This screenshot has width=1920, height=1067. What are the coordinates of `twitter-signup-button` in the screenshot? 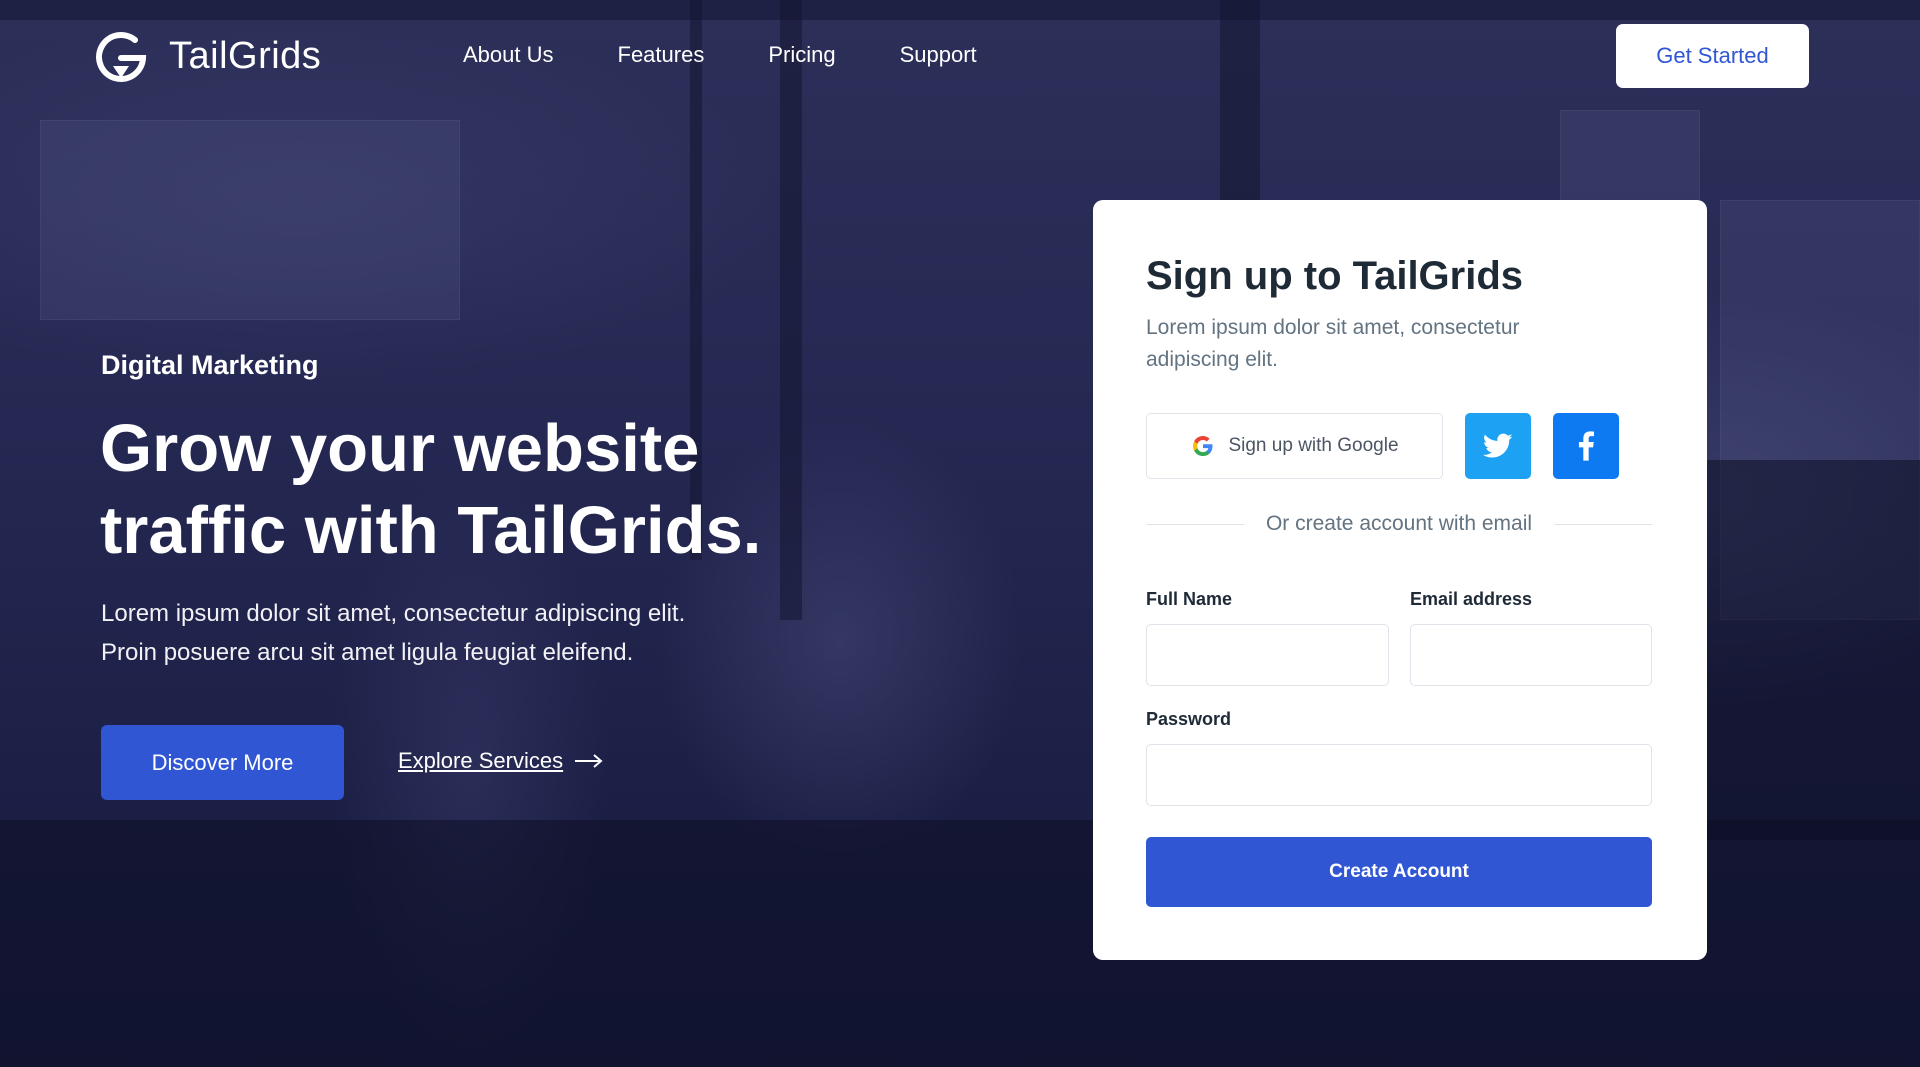 It's located at (1498, 446).